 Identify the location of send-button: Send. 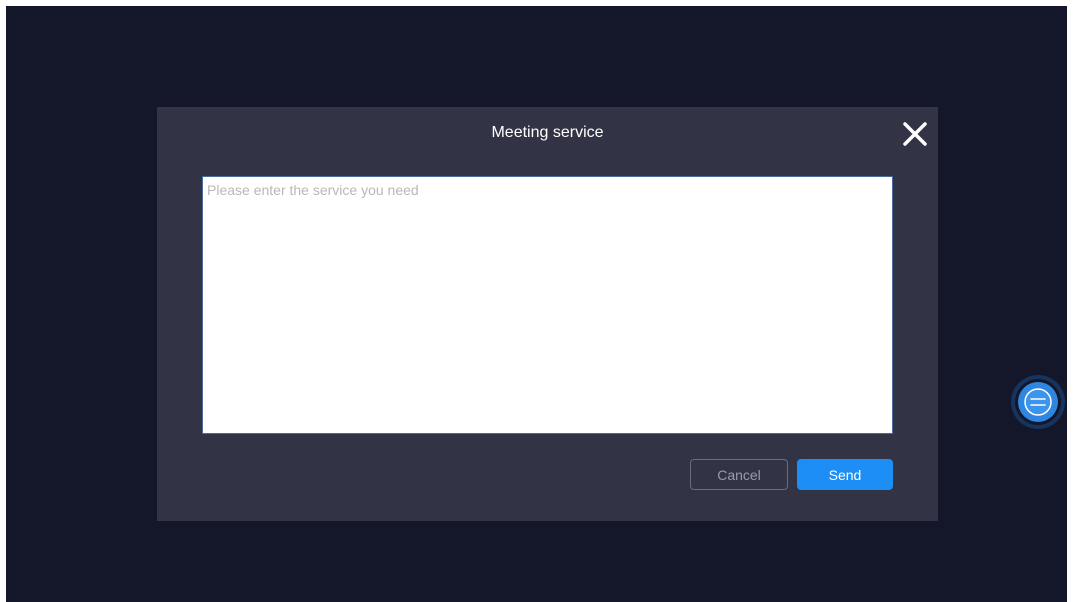
(845, 474).